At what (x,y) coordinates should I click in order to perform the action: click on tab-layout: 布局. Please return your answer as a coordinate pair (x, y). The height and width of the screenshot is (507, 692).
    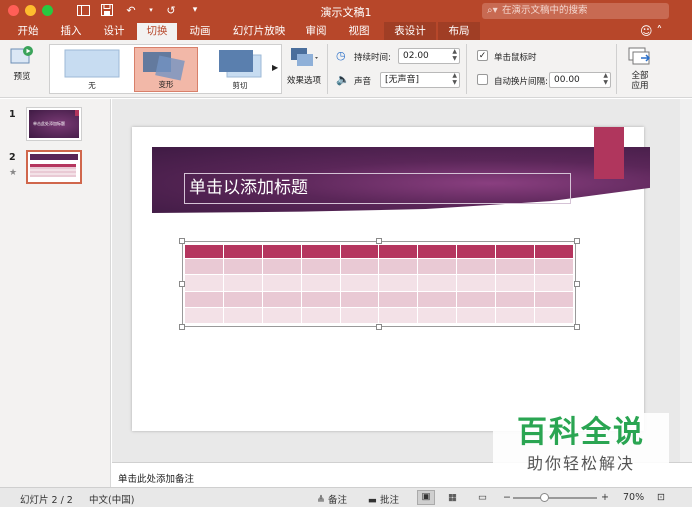
    Looking at the image, I should click on (459, 31).